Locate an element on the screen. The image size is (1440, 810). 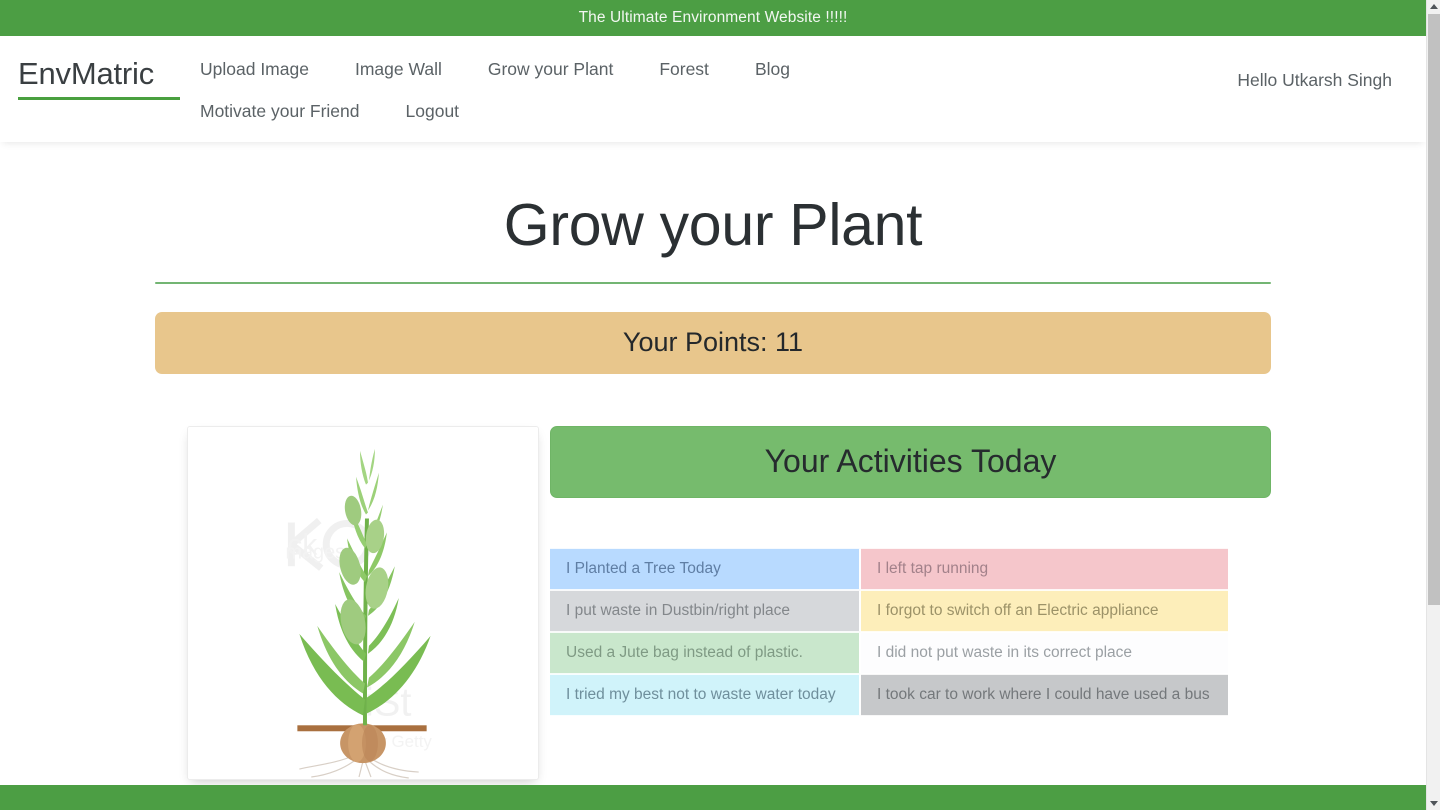
nav-item-motivate-your-friend: Motivate your Friend is located at coordinates (280, 111).